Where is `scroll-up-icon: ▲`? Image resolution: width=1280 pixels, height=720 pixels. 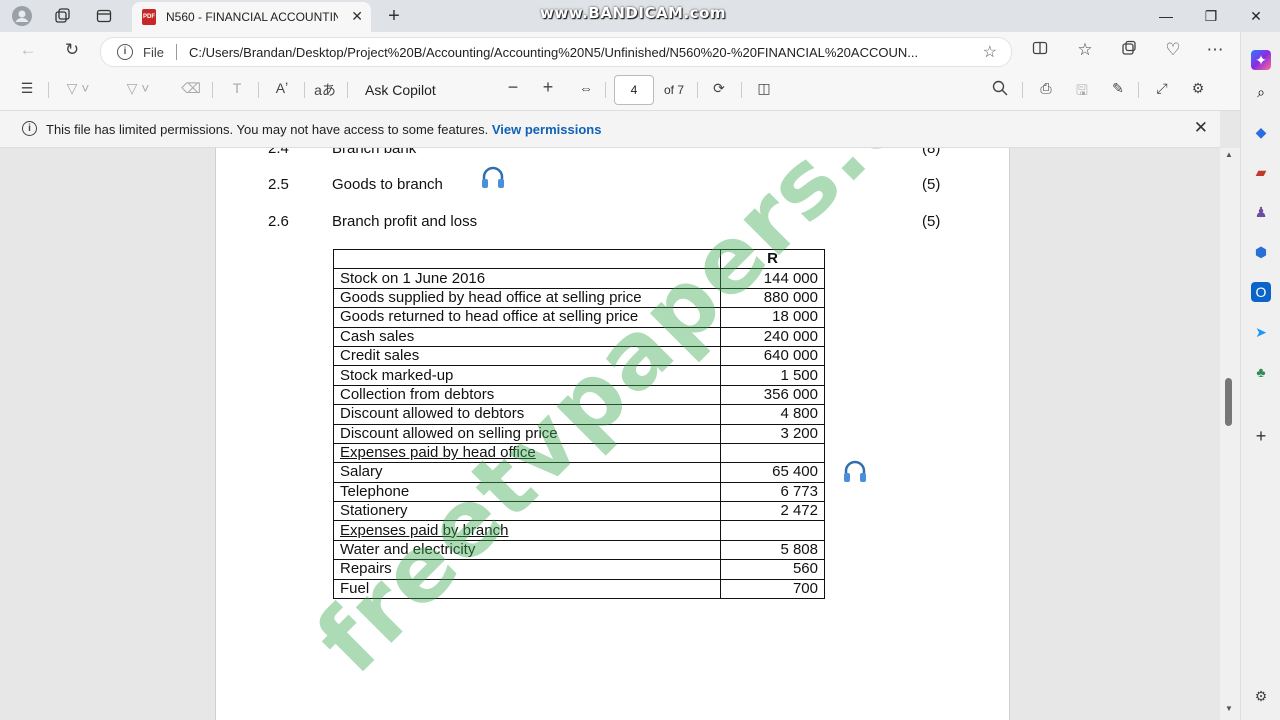
scroll-up-icon: ▲ is located at coordinates (1229, 154).